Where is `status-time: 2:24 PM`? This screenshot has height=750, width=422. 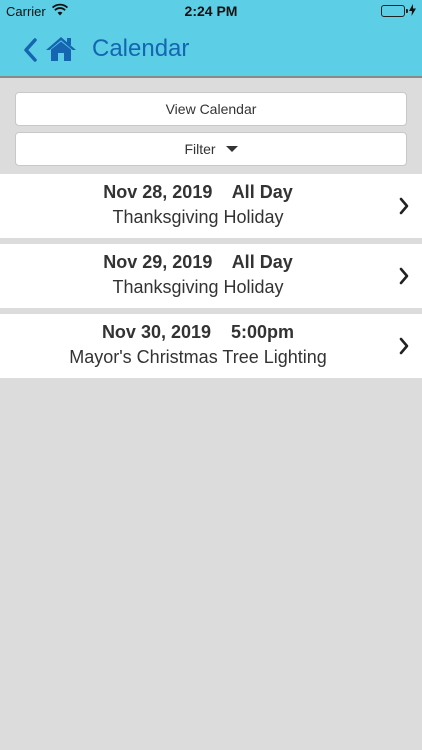 status-time: 2:24 PM is located at coordinates (211, 11).